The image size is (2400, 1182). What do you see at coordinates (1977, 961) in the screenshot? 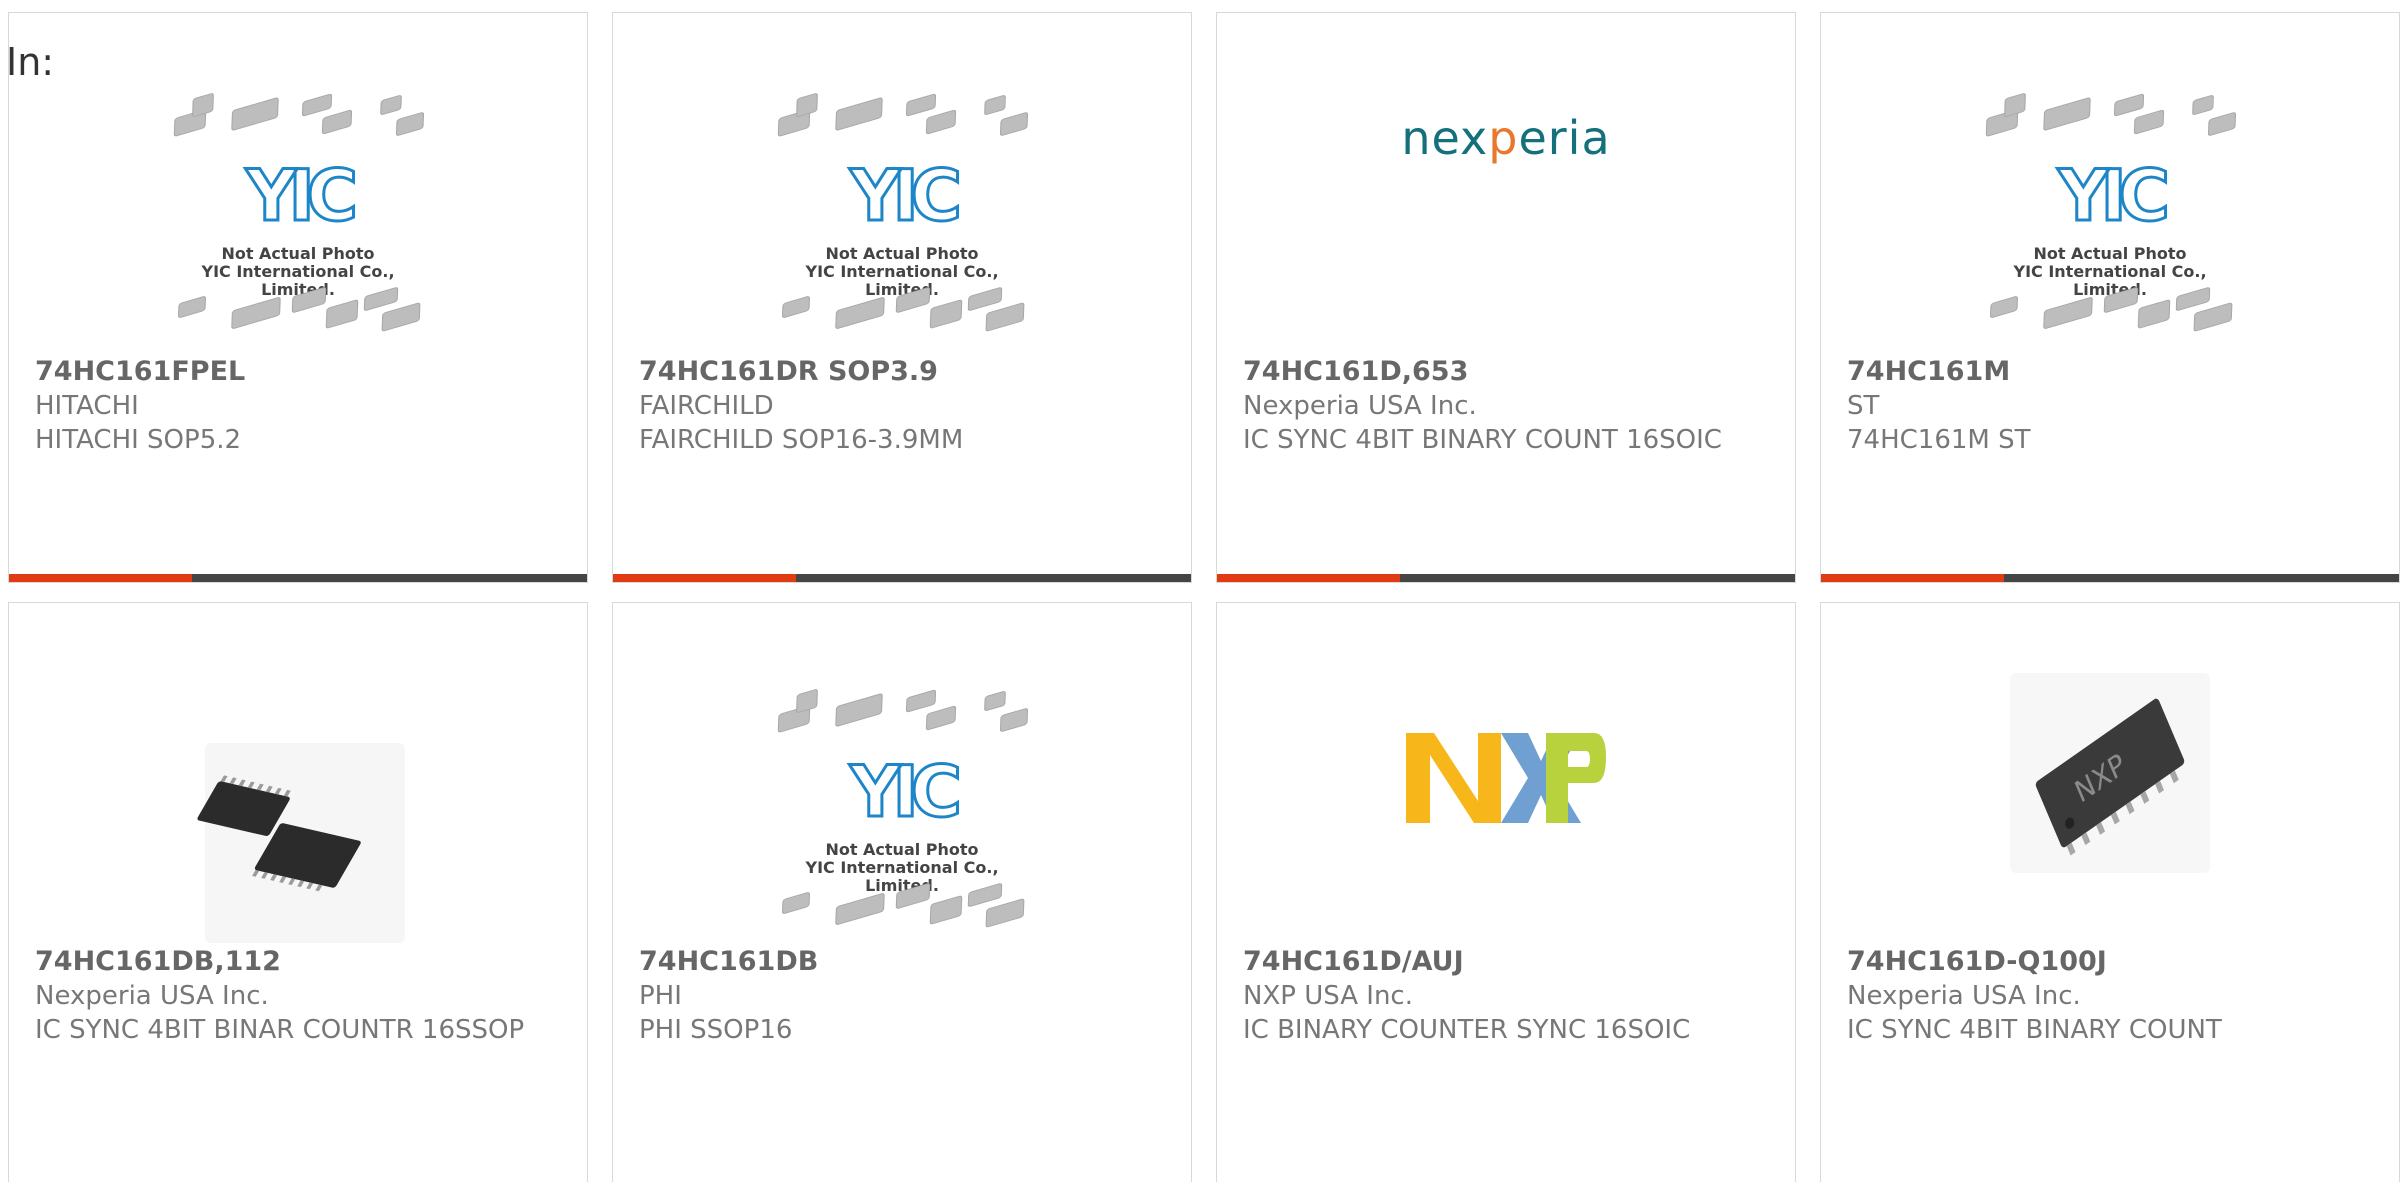
I see `part-number-link: 74HC161D-Q100J` at bounding box center [1977, 961].